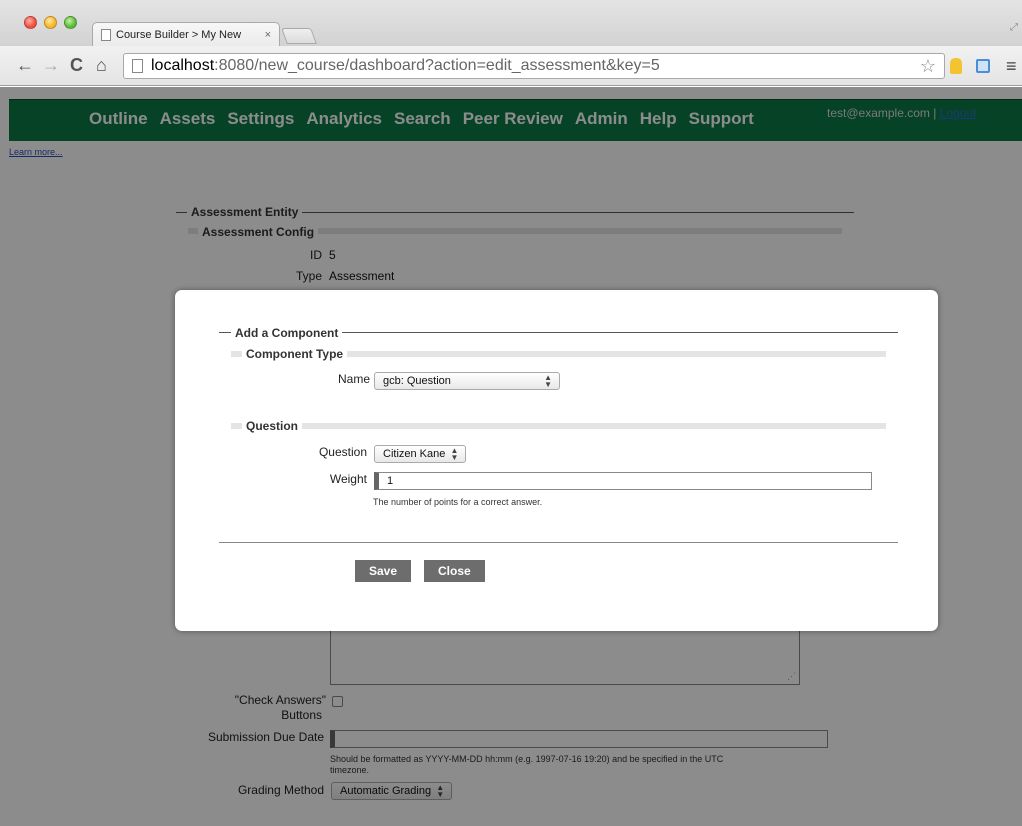 This screenshot has width=1022, height=826. I want to click on question-select: Citizen Kane ▲ ▼, so click(420, 454).